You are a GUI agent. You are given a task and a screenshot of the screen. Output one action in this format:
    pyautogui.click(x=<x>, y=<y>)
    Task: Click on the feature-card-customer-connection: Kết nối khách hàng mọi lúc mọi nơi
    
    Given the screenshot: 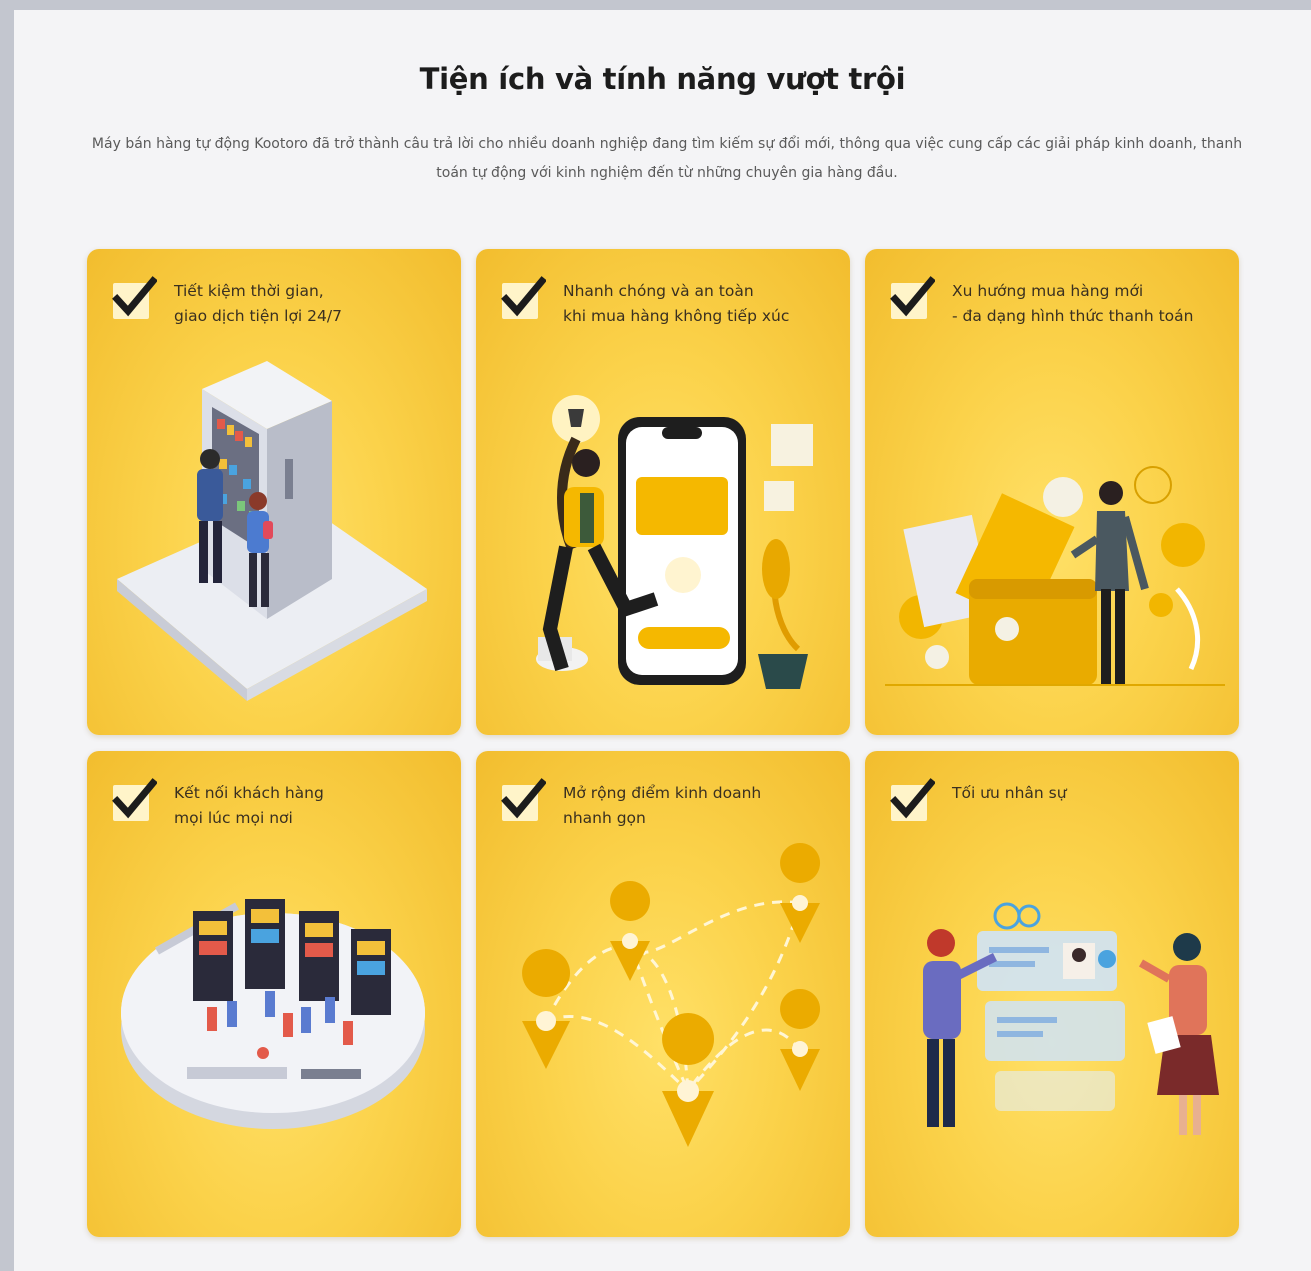 What is the action you would take?
    pyautogui.click(x=274, y=994)
    